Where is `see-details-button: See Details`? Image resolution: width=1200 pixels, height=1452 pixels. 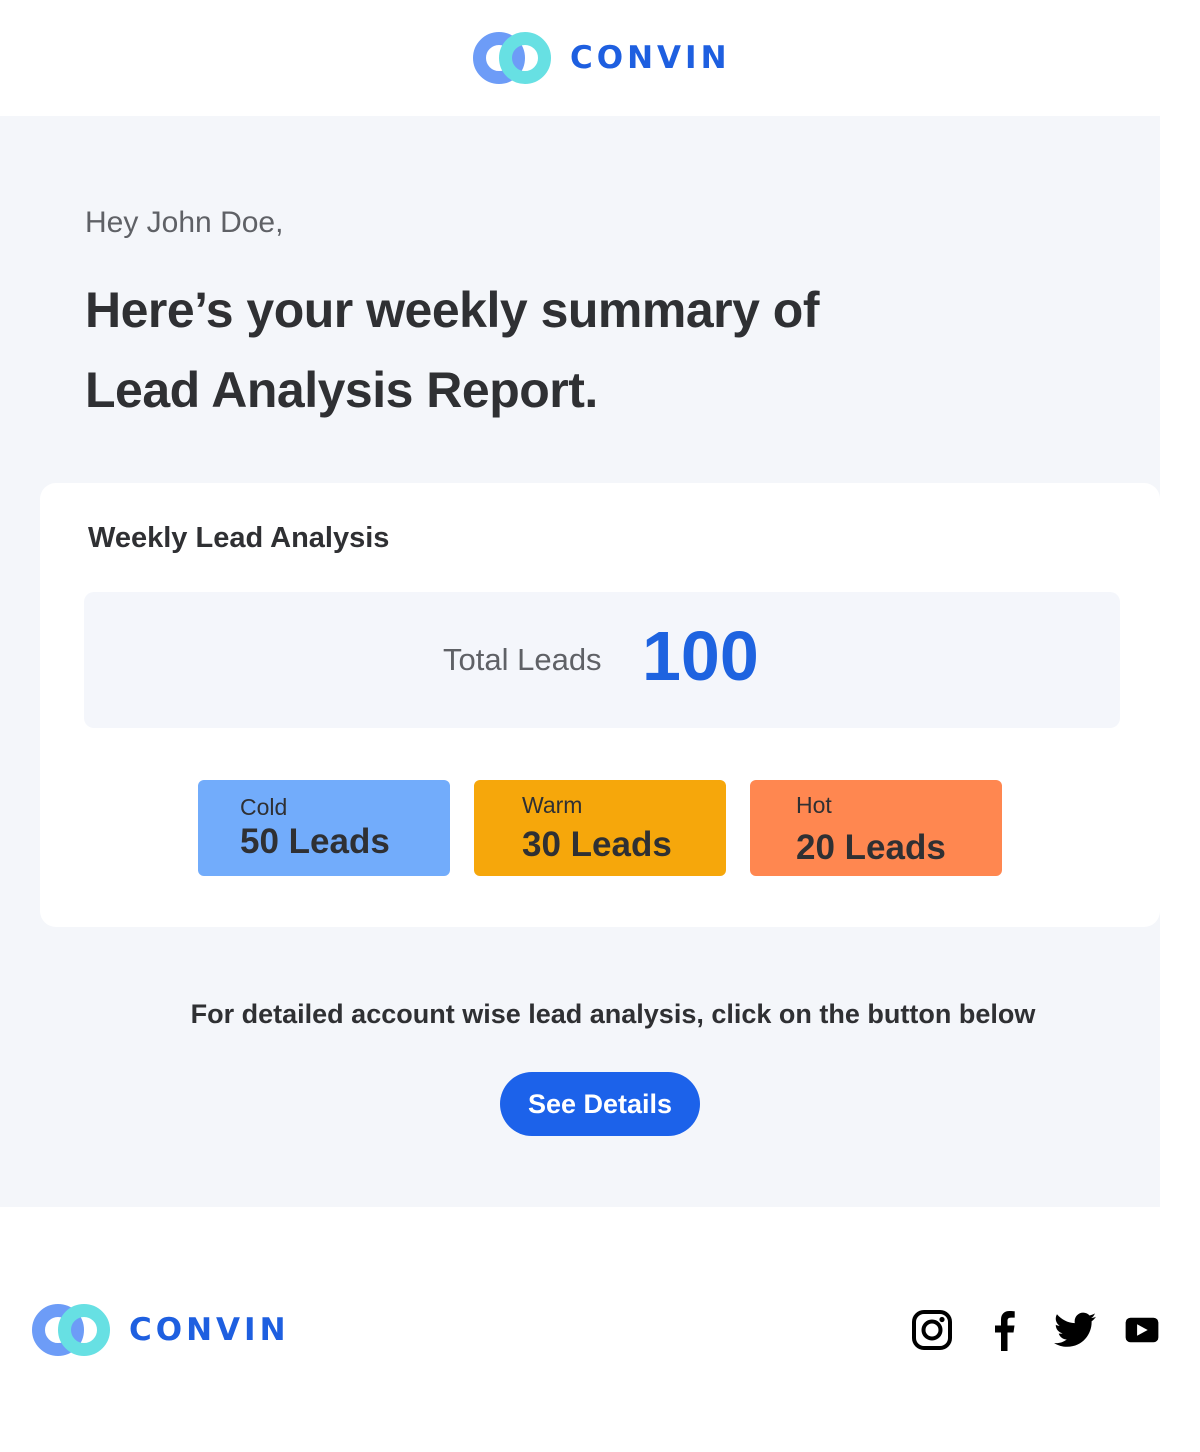
see-details-button: See Details is located at coordinates (600, 1104).